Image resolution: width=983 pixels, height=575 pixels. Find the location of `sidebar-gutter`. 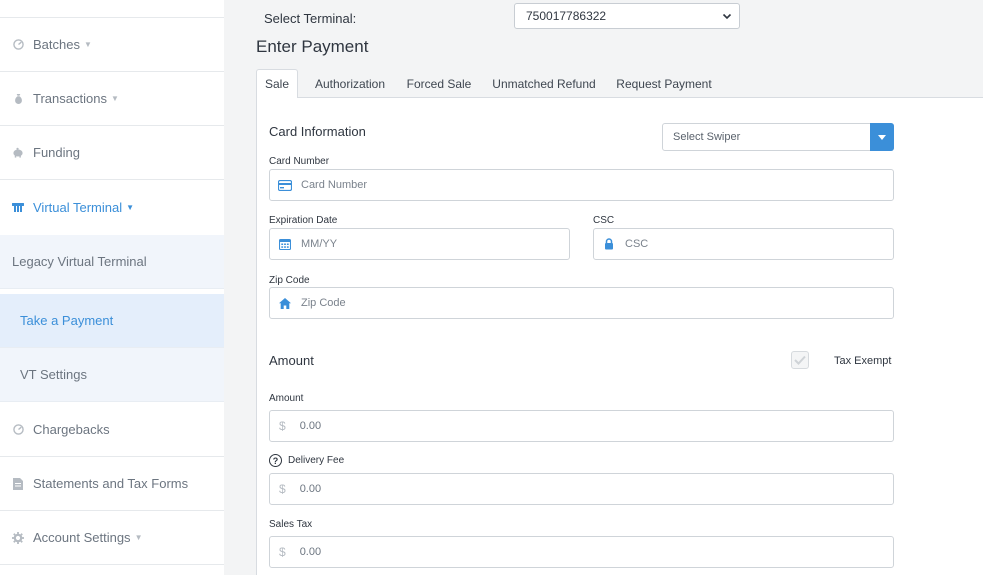

sidebar-gutter is located at coordinates (240, 287).